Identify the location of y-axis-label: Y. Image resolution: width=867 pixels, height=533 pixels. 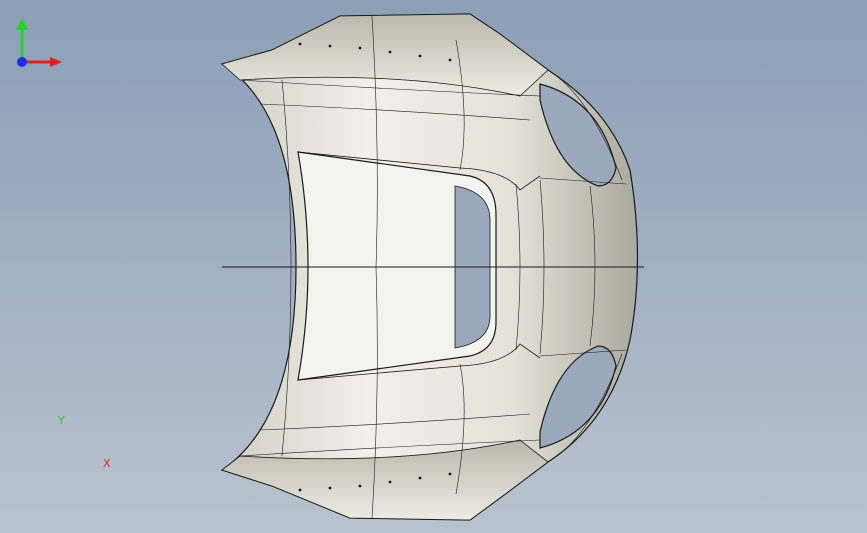
(61, 420).